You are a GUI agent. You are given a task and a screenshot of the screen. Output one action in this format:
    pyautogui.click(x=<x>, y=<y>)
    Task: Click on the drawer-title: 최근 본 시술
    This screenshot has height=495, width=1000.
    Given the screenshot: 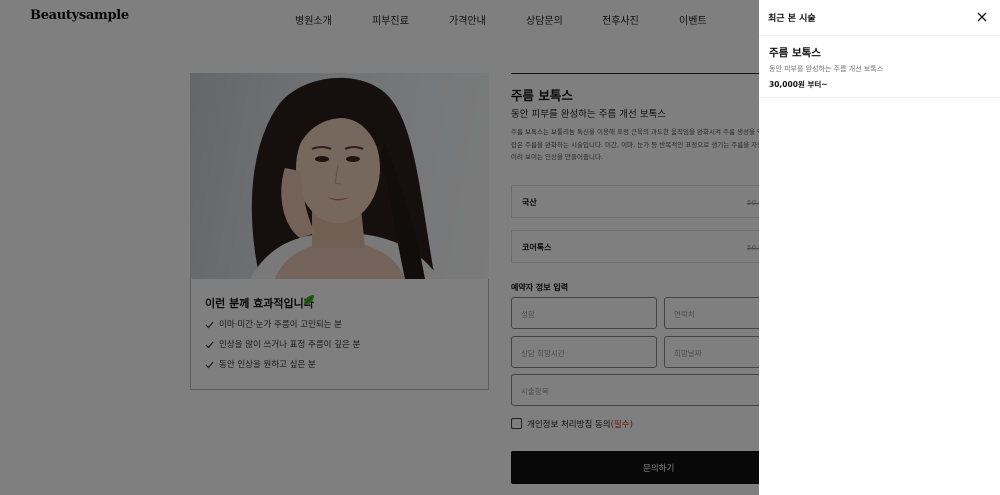 What is the action you would take?
    pyautogui.click(x=792, y=19)
    